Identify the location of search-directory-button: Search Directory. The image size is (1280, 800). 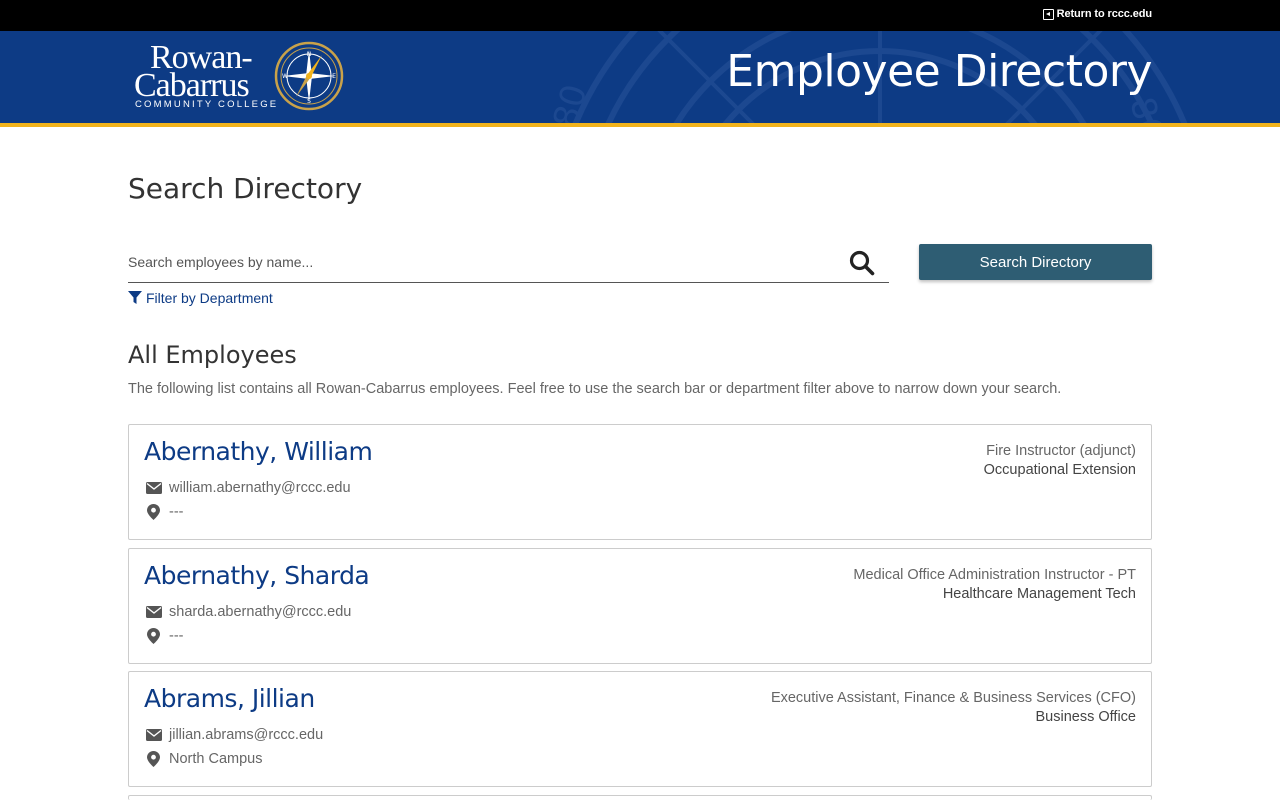
(1035, 262).